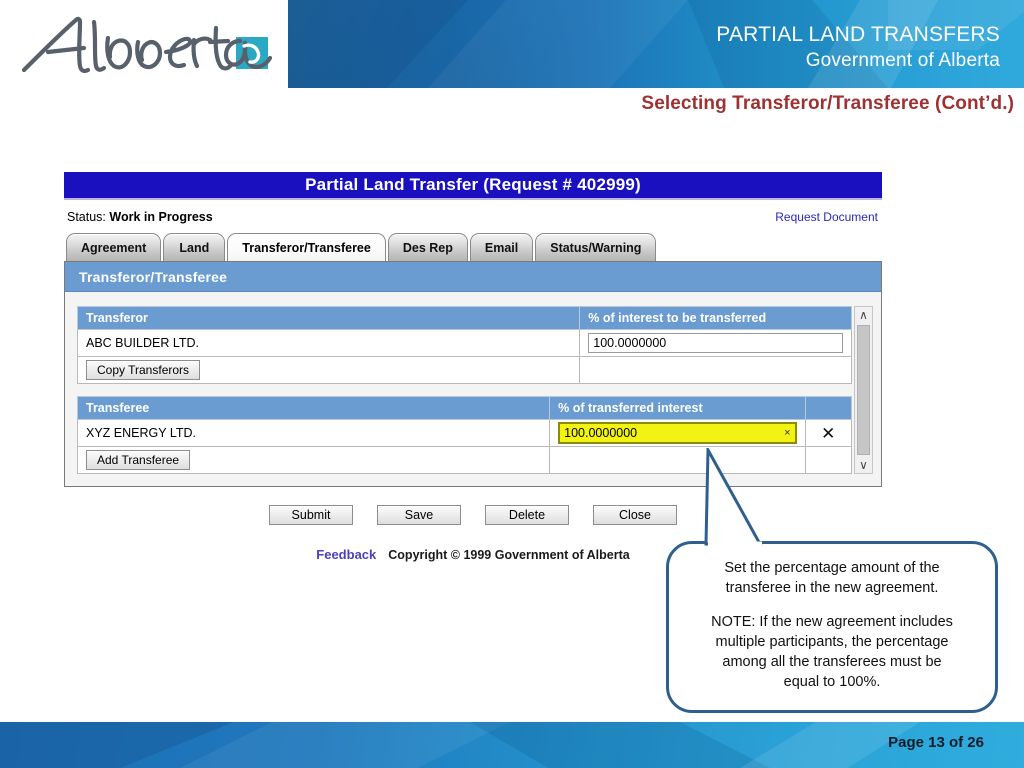 The width and height of the screenshot is (1024, 768). I want to click on table-row: ABC BUILDER LTD. 100.0000000, so click(464, 343).